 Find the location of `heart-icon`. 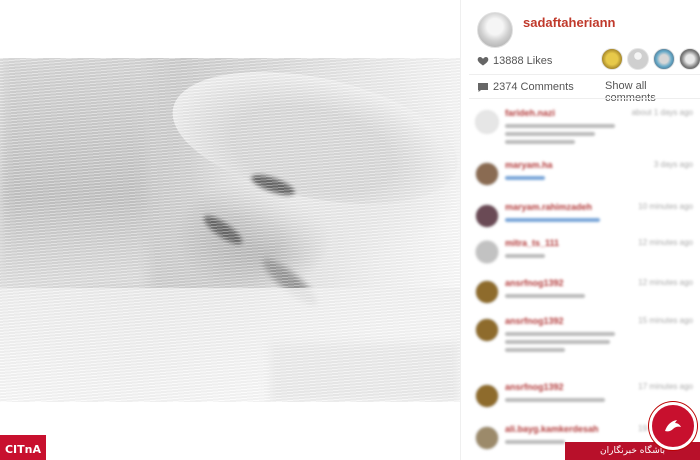

heart-icon is located at coordinates (483, 61).